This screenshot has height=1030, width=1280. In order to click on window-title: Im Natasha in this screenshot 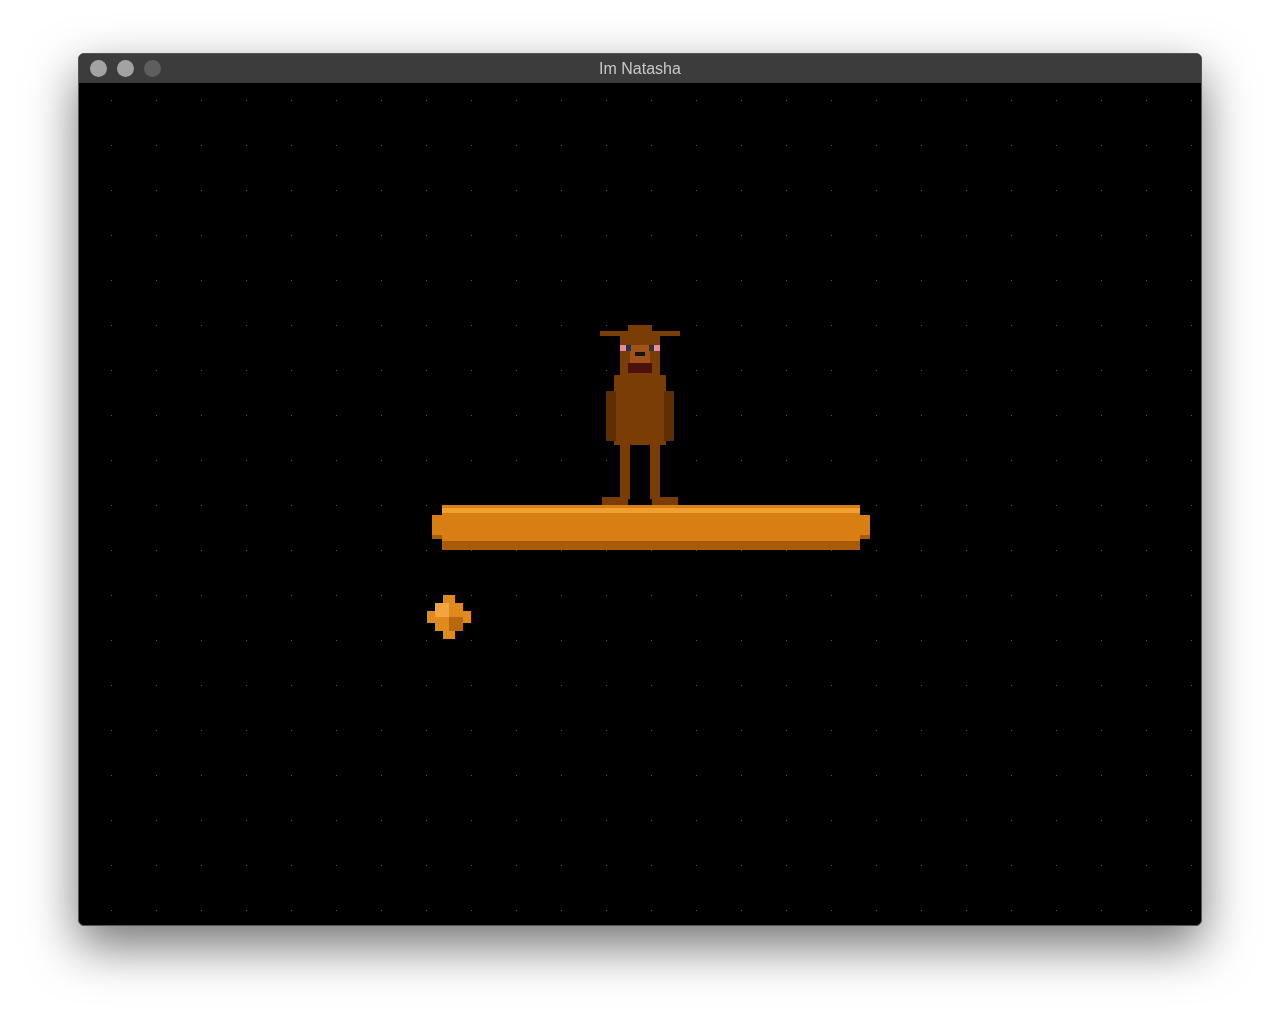, I will do `click(640, 68)`.